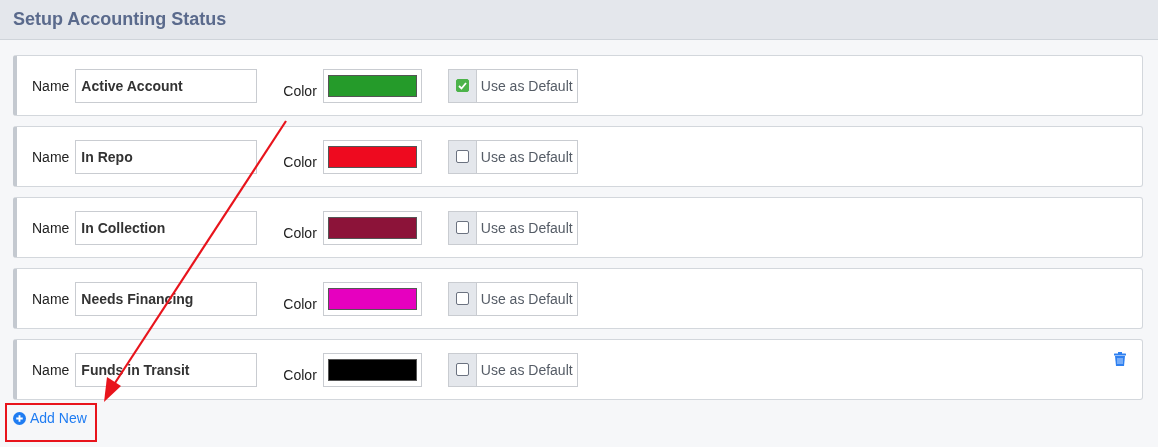 Image resolution: width=1158 pixels, height=447 pixels. Describe the element at coordinates (50, 418) in the screenshot. I see `add-new-button: Add New` at that location.